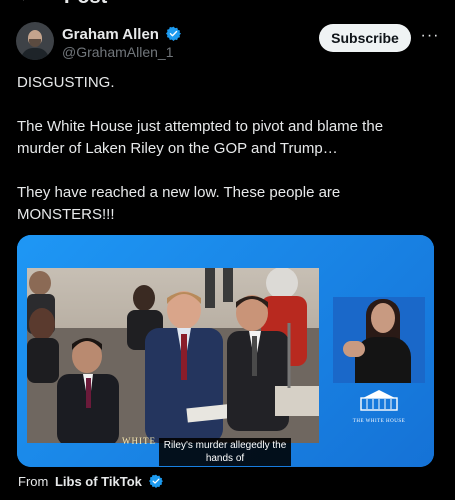 The image size is (455, 500). I want to click on page-title: Post, so click(85, 4).